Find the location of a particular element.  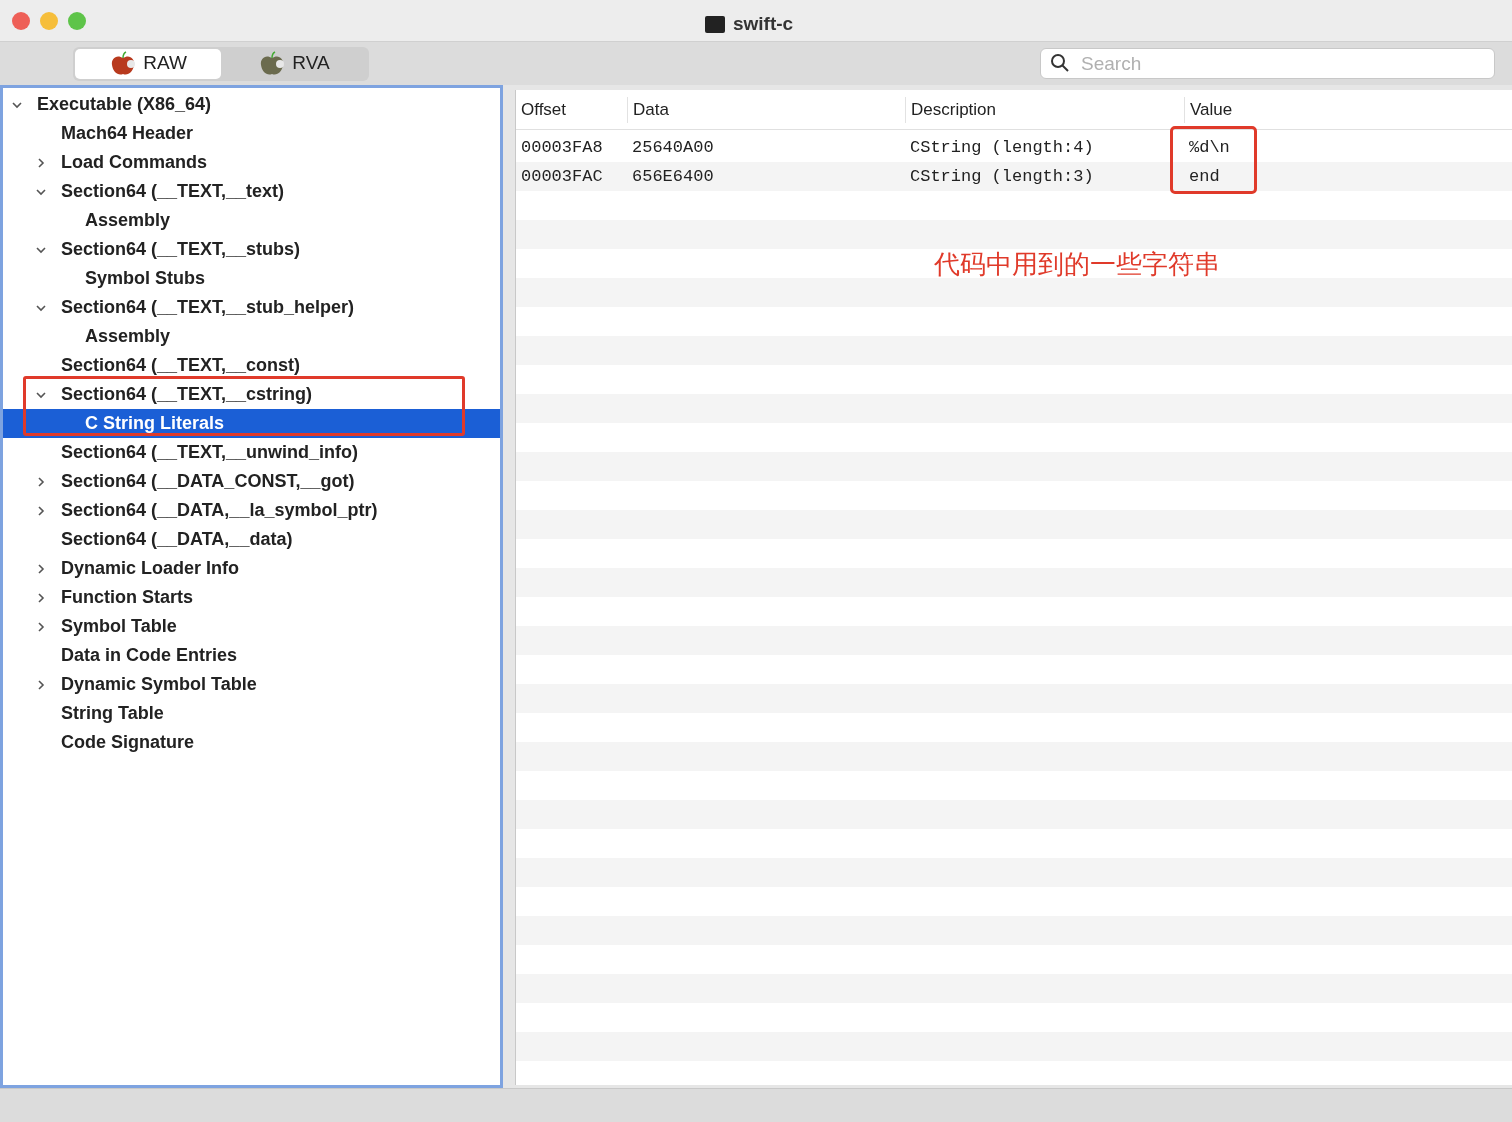

search-icon is located at coordinates (1060, 63).